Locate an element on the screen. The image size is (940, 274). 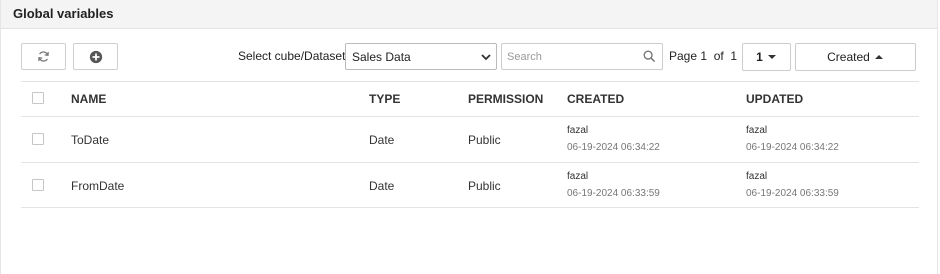
chevron-down-icon is located at coordinates (486, 57).